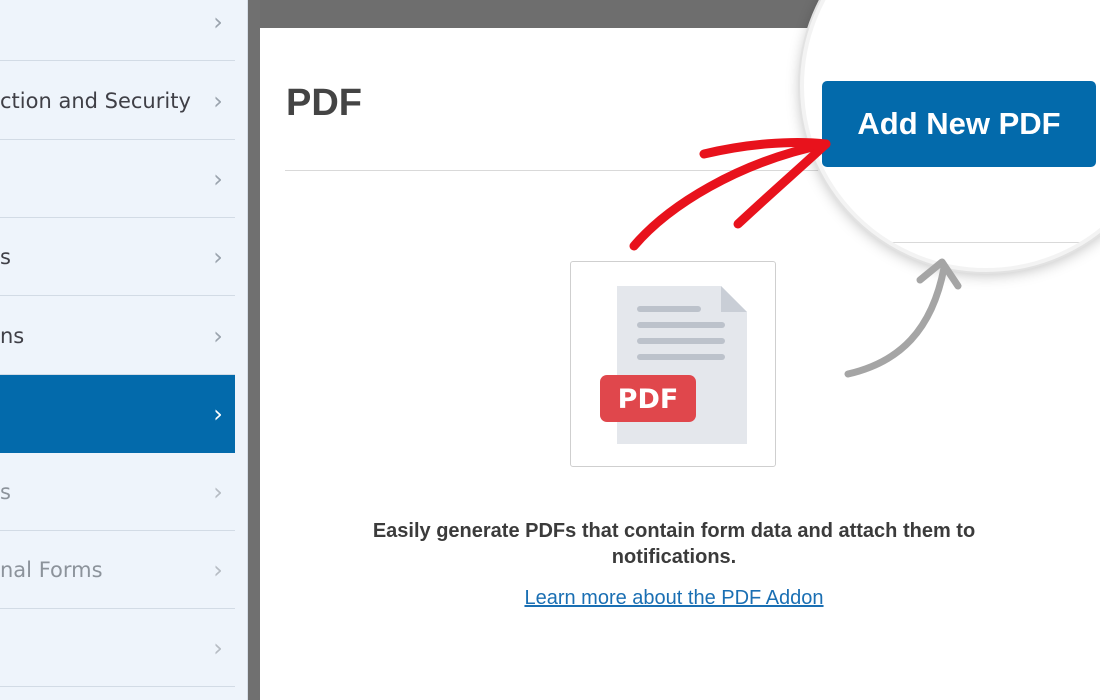 The image size is (1100, 700). Describe the element at coordinates (117, 30) in the screenshot. I see `sidebar-item-1: ›` at that location.